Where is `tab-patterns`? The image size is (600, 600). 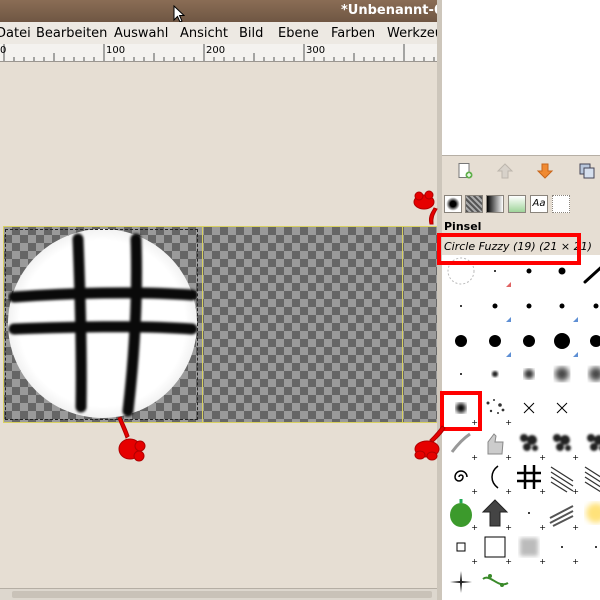
tab-patterns is located at coordinates (474, 204).